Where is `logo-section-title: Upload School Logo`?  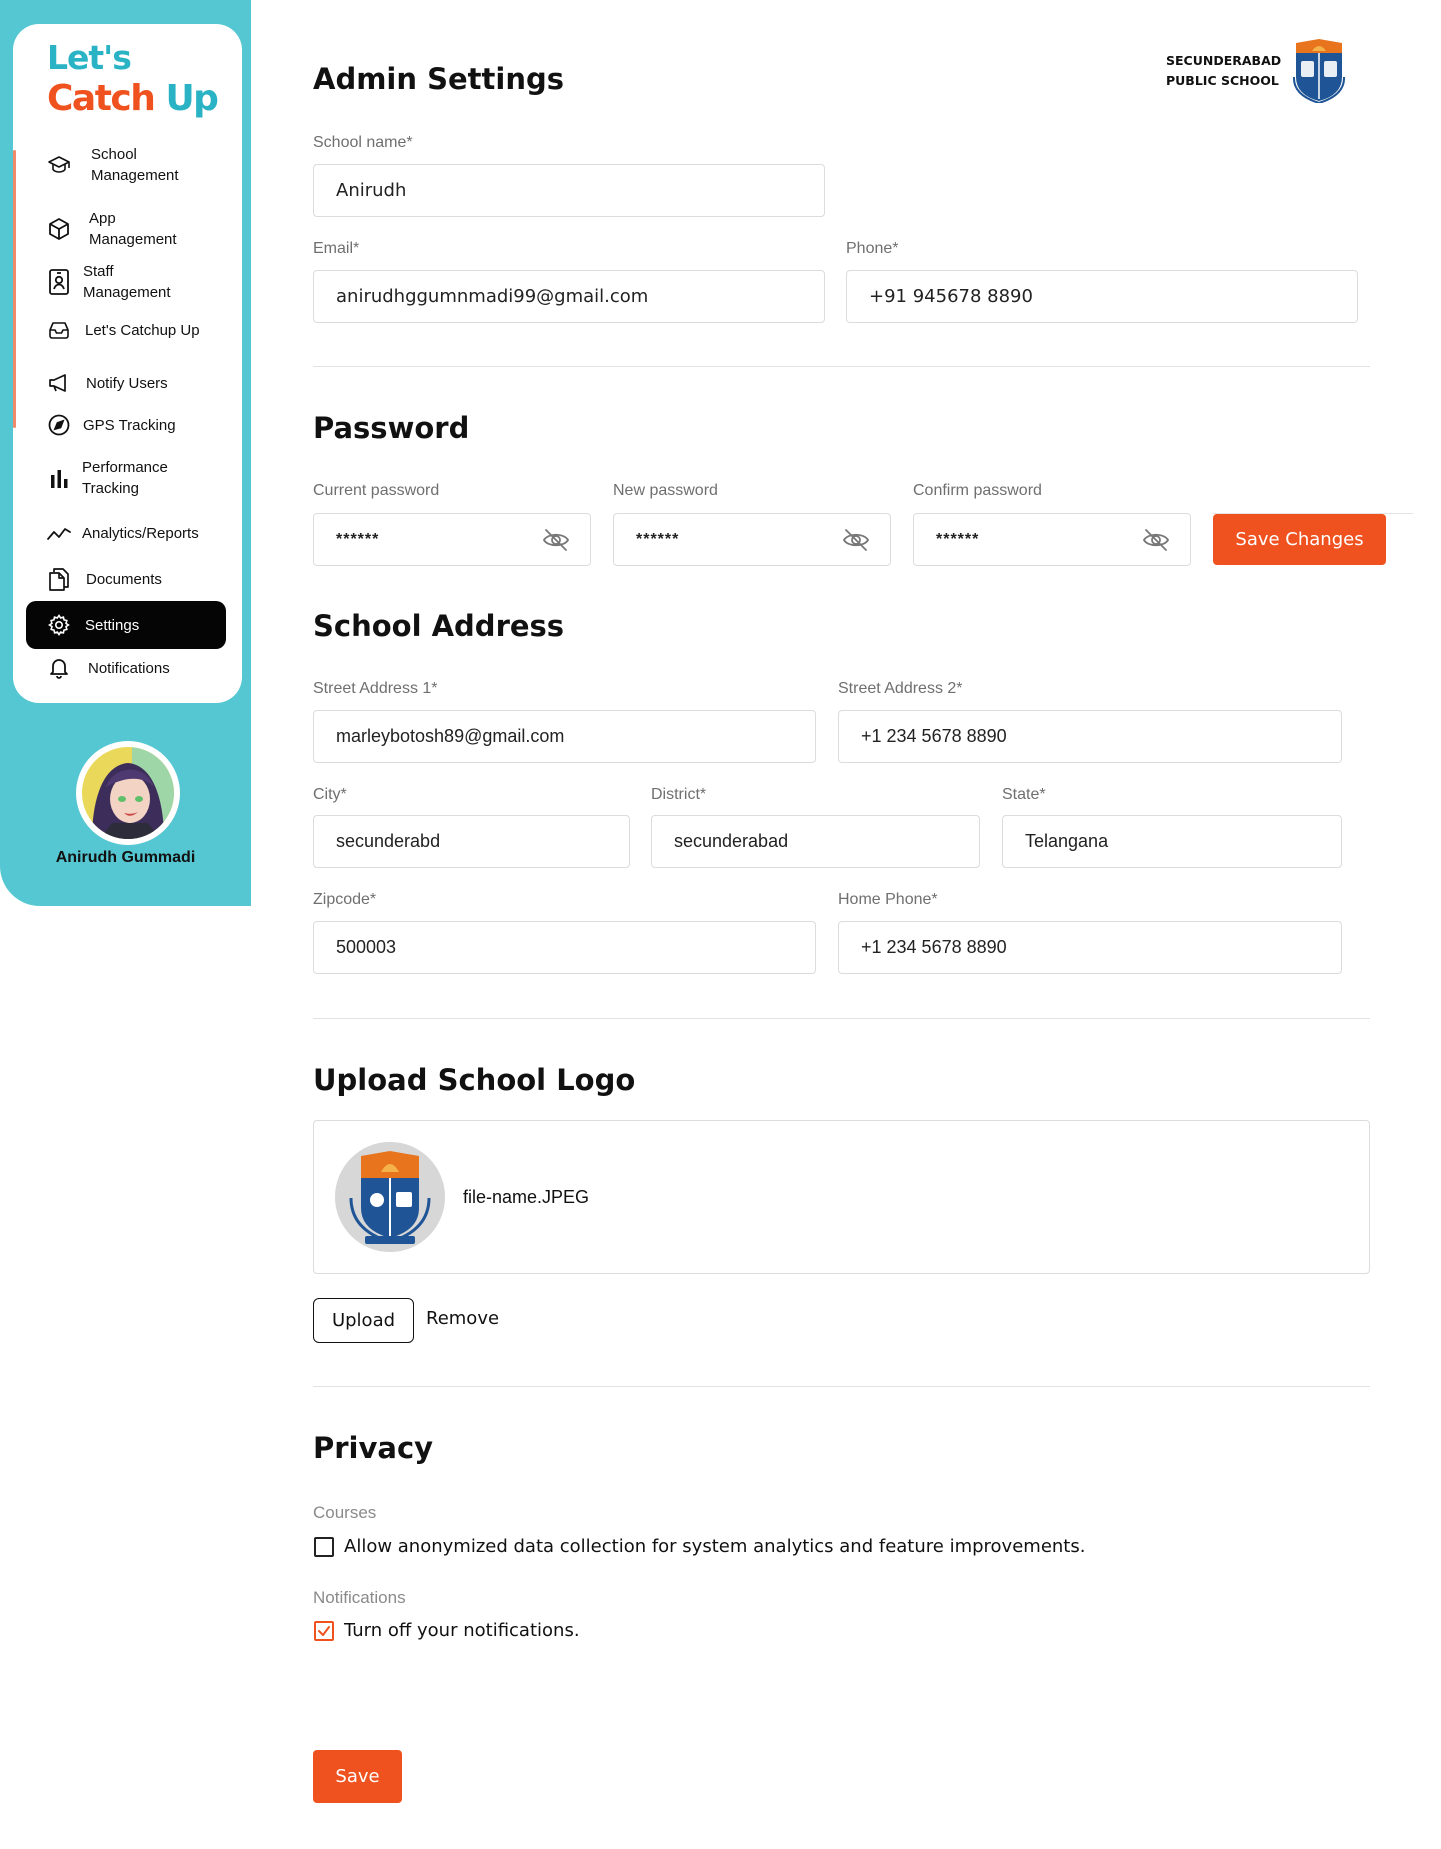
logo-section-title: Upload School Logo is located at coordinates (474, 1080).